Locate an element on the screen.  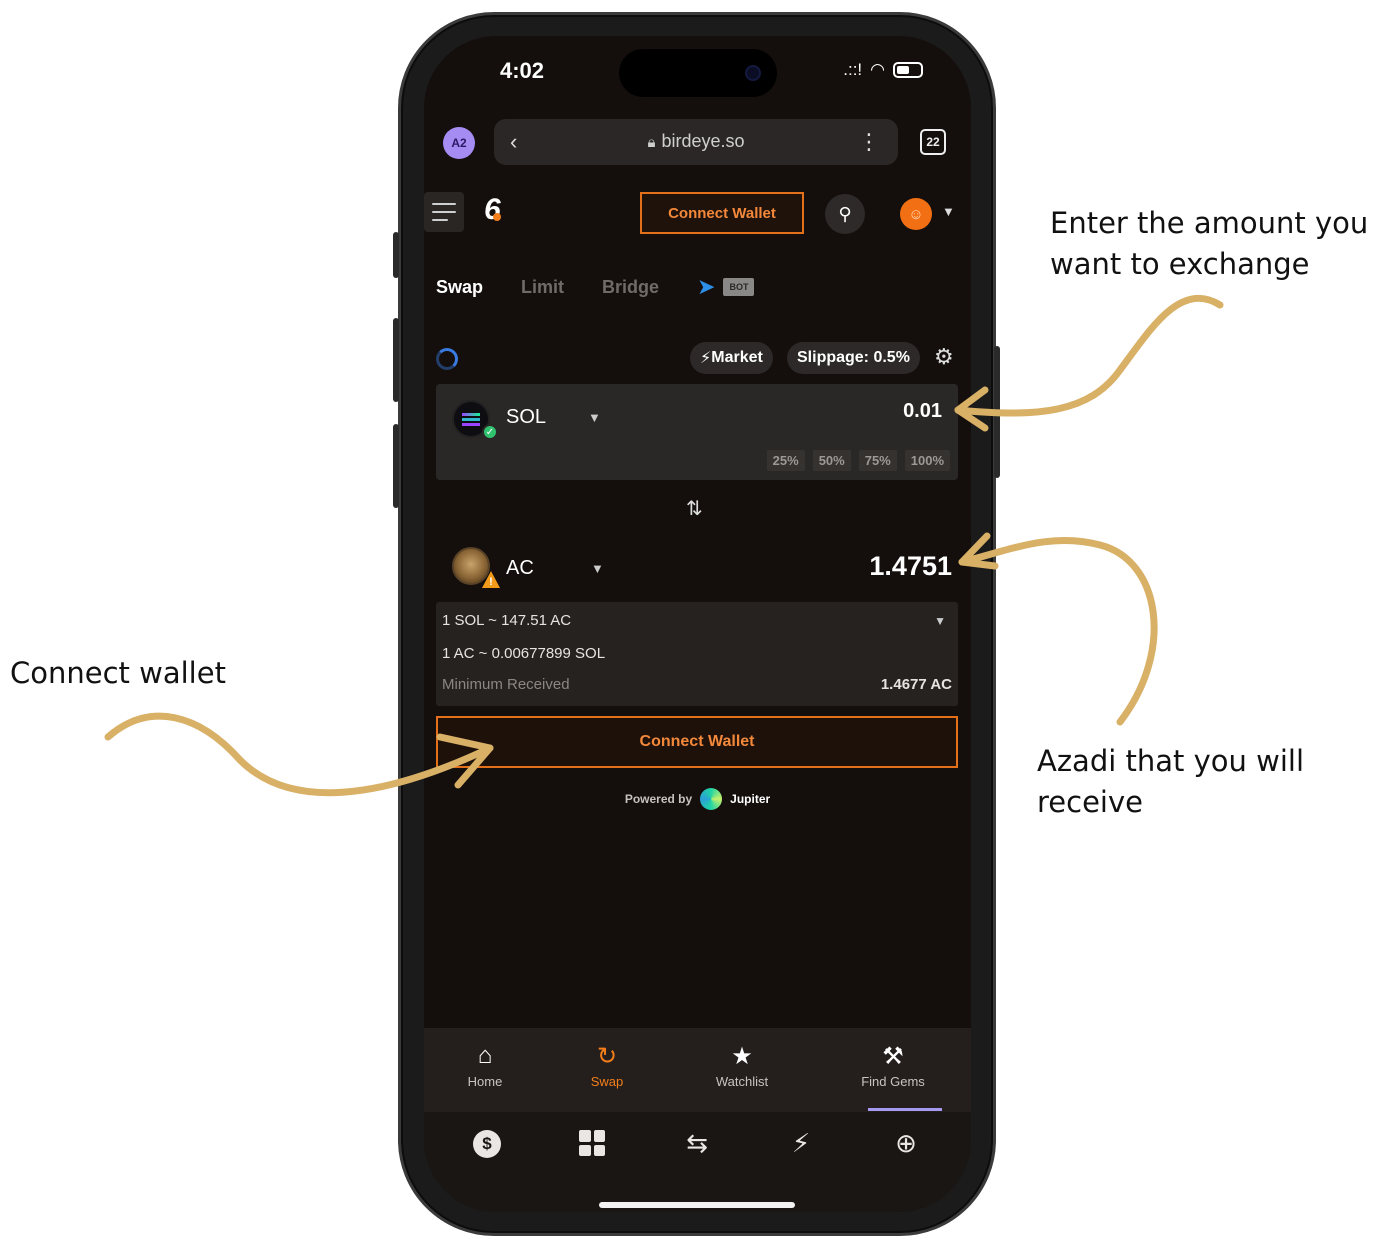
bottom-nav: ⌂ Home ↻ Swap ★ Watchlist ⚒︎ Find Gems is located at coordinates (697, 1070).